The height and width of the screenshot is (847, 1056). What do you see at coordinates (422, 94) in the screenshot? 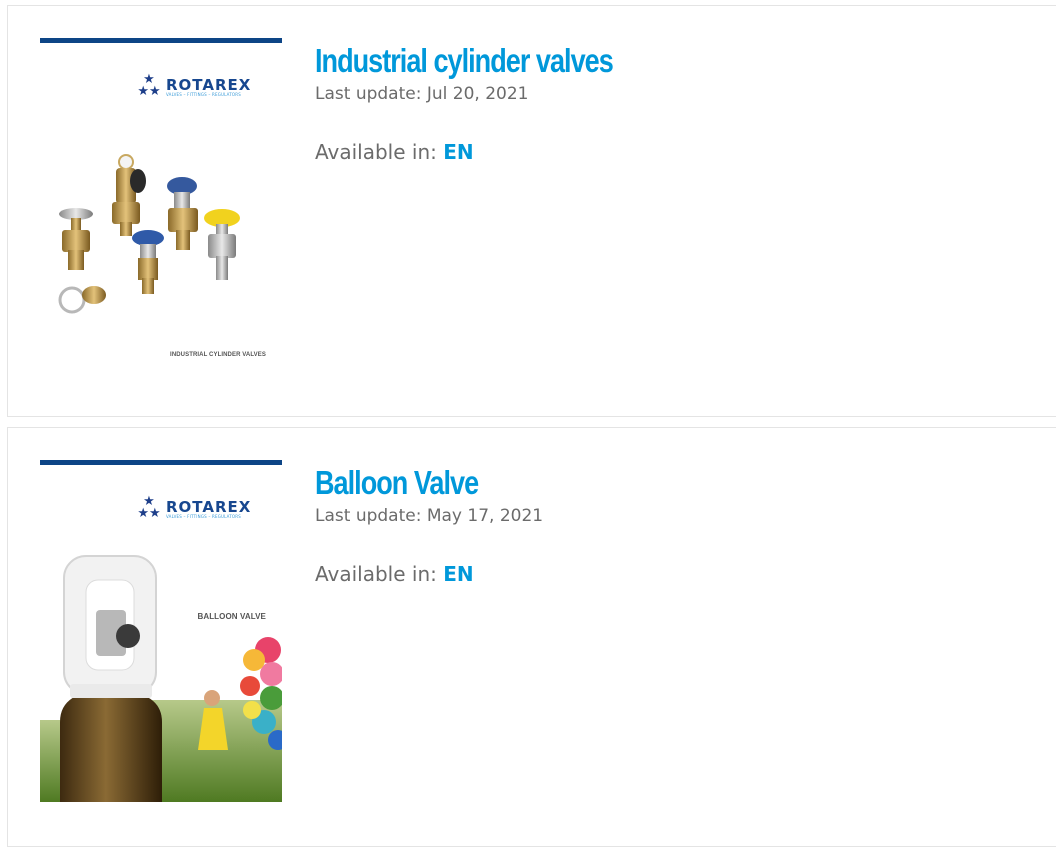
I see `last-update-text: Last update: Jul 20, 2021` at bounding box center [422, 94].